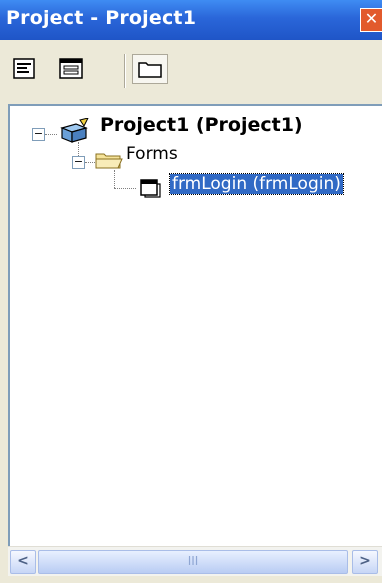 This screenshot has height=583, width=382. I want to click on bottom-frame, so click(191, 579).